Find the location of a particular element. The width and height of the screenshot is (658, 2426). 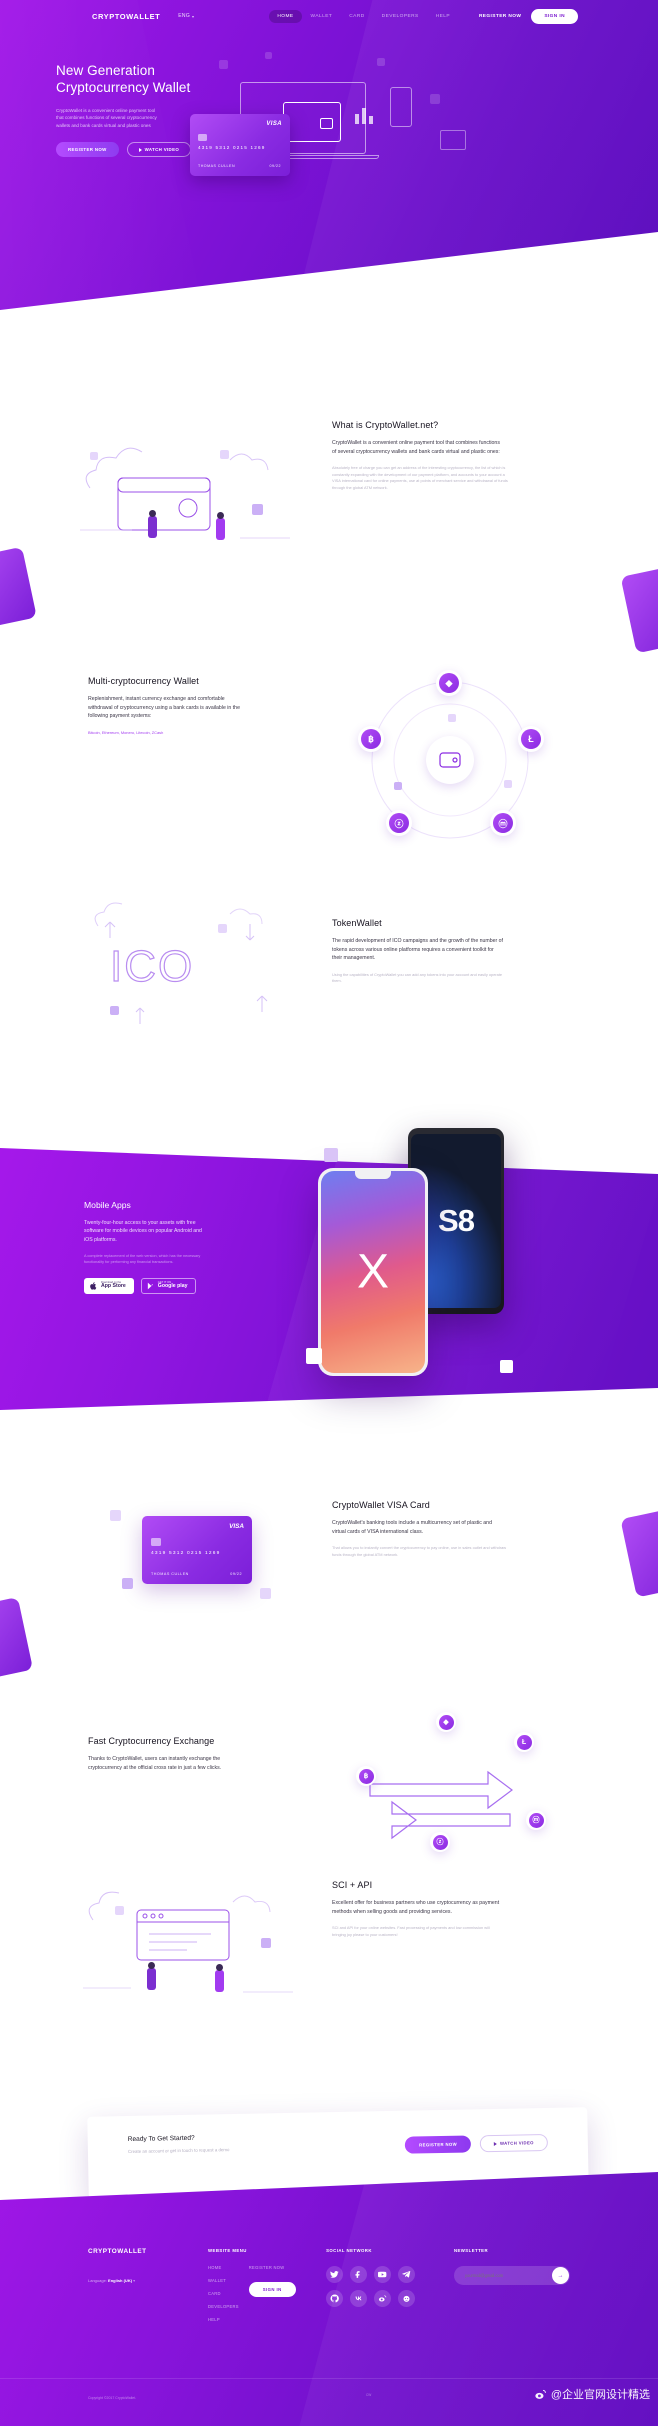

footer-signin-wrap: SIGN IN is located at coordinates (272, 2287).